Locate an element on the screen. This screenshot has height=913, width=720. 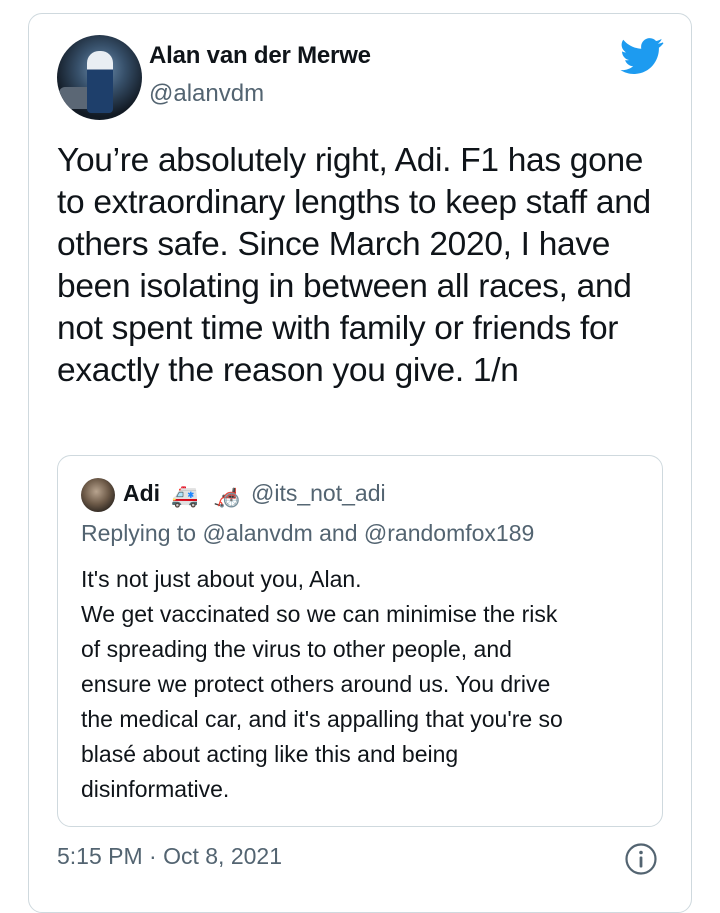
quoted-author-handle: @its_not_adi is located at coordinates (318, 493).